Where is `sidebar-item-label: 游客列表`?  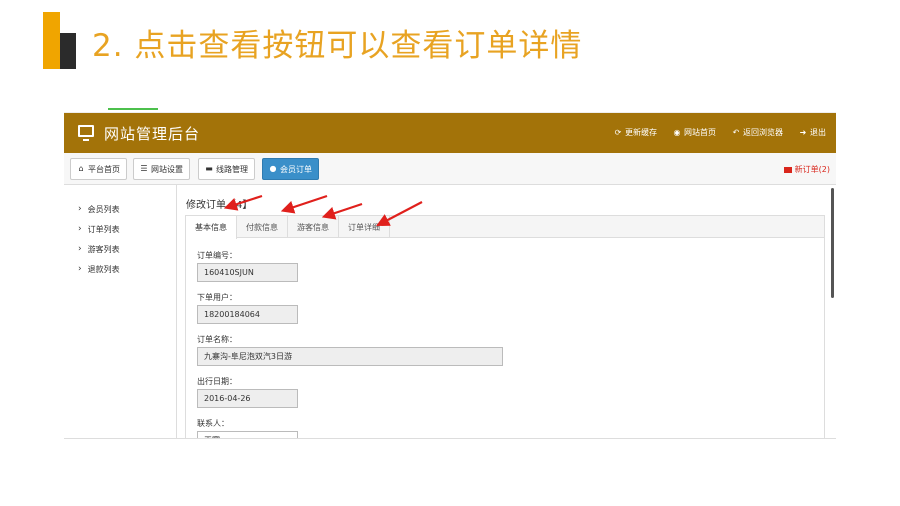 sidebar-item-label: 游客列表 is located at coordinates (103, 249).